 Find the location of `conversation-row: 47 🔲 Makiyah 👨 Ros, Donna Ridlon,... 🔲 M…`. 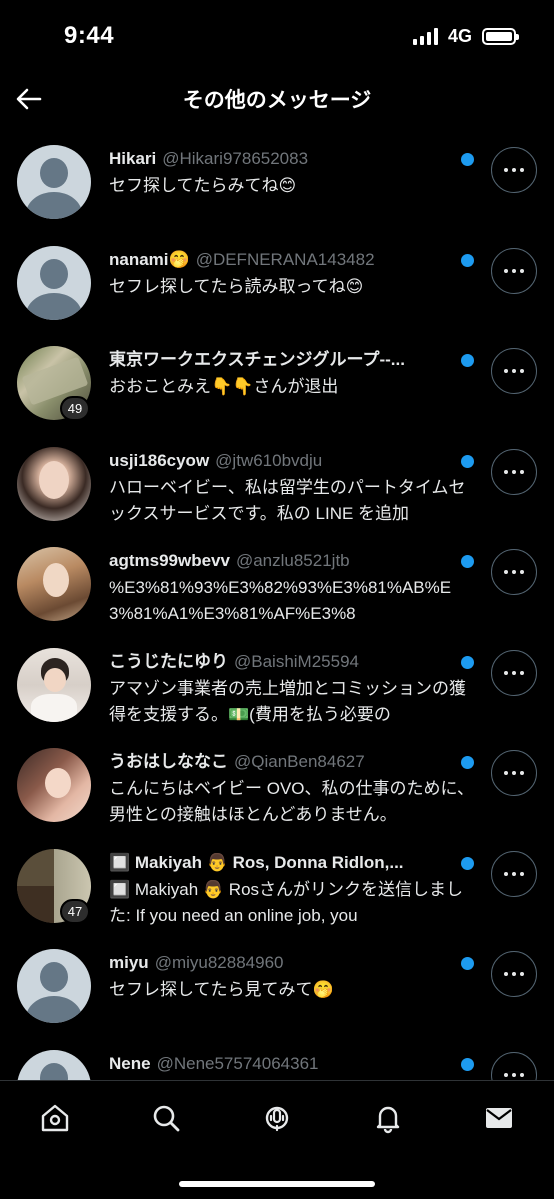

conversation-row: 47 🔲 Makiyah 👨 Ros, Donna Ridlon,... 🔲 M… is located at coordinates (277, 886).